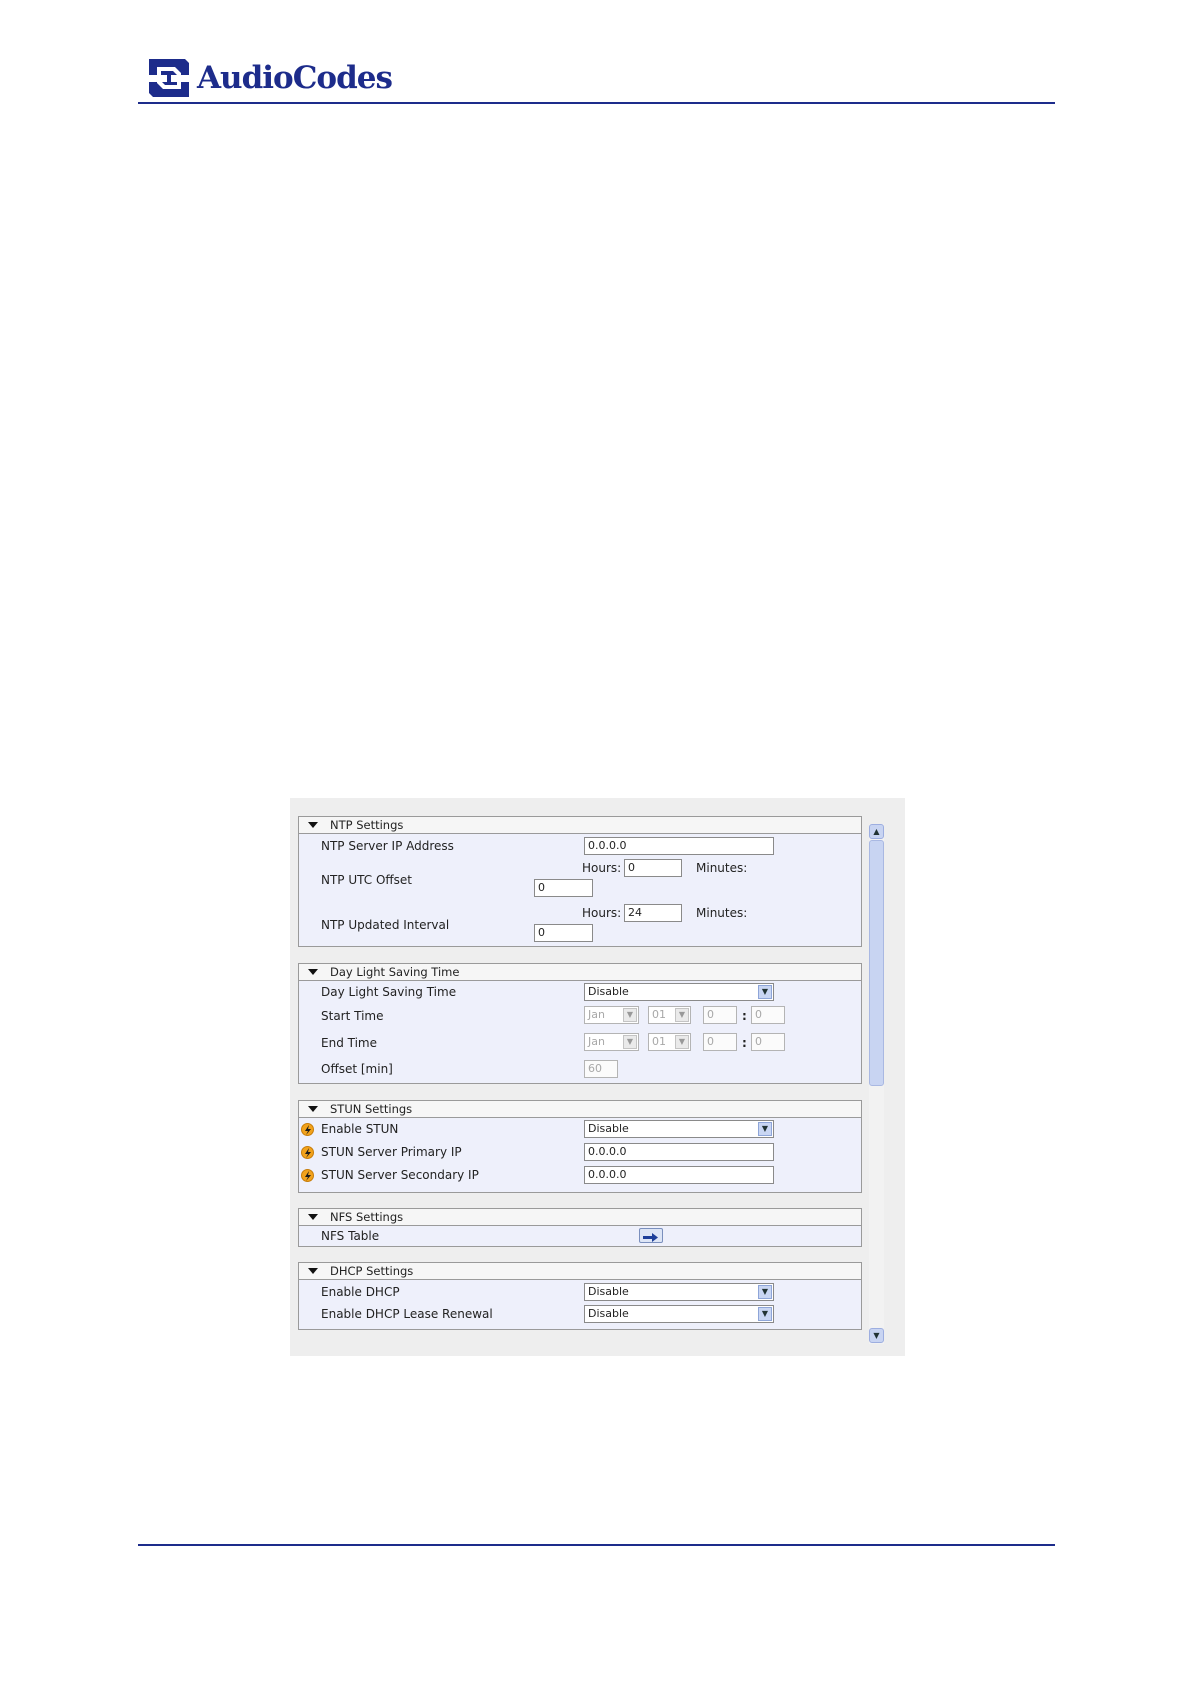  Describe the element at coordinates (602, 913) in the screenshot. I see `interval-hours-label: Hours:` at that location.